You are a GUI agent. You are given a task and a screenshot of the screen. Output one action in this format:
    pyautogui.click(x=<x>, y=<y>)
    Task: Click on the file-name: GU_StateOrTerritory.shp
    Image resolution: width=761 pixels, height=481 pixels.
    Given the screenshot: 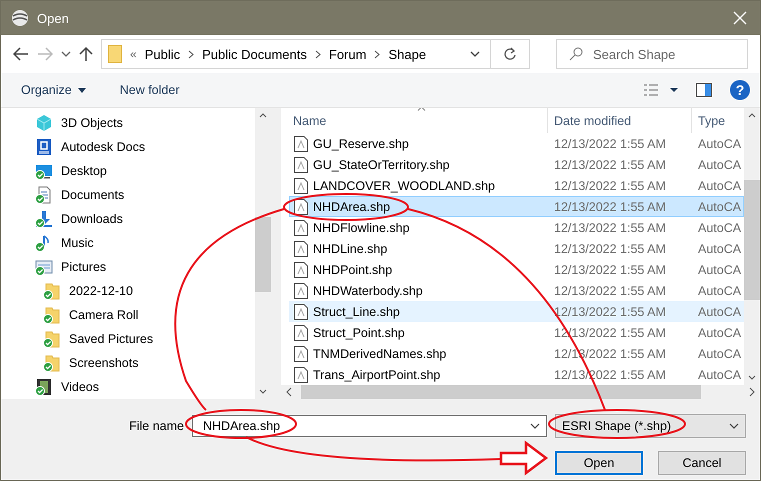 What is the action you would take?
    pyautogui.click(x=381, y=165)
    